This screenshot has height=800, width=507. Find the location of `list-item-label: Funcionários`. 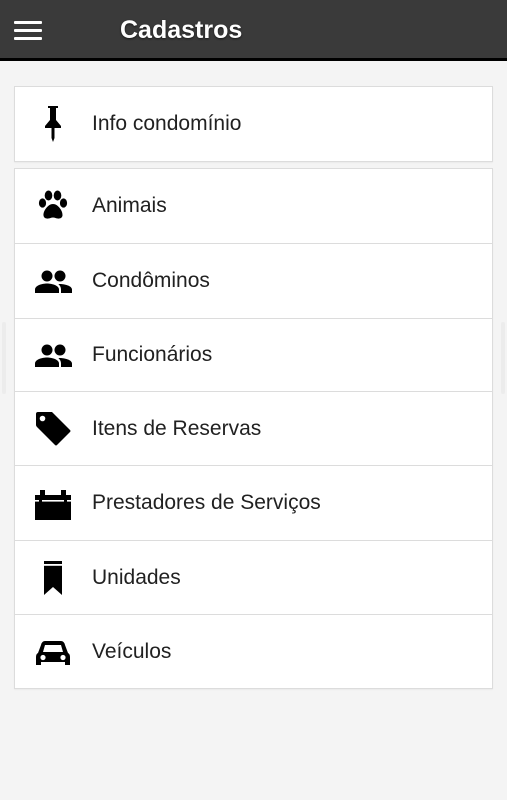

list-item-label: Funcionários is located at coordinates (152, 354).